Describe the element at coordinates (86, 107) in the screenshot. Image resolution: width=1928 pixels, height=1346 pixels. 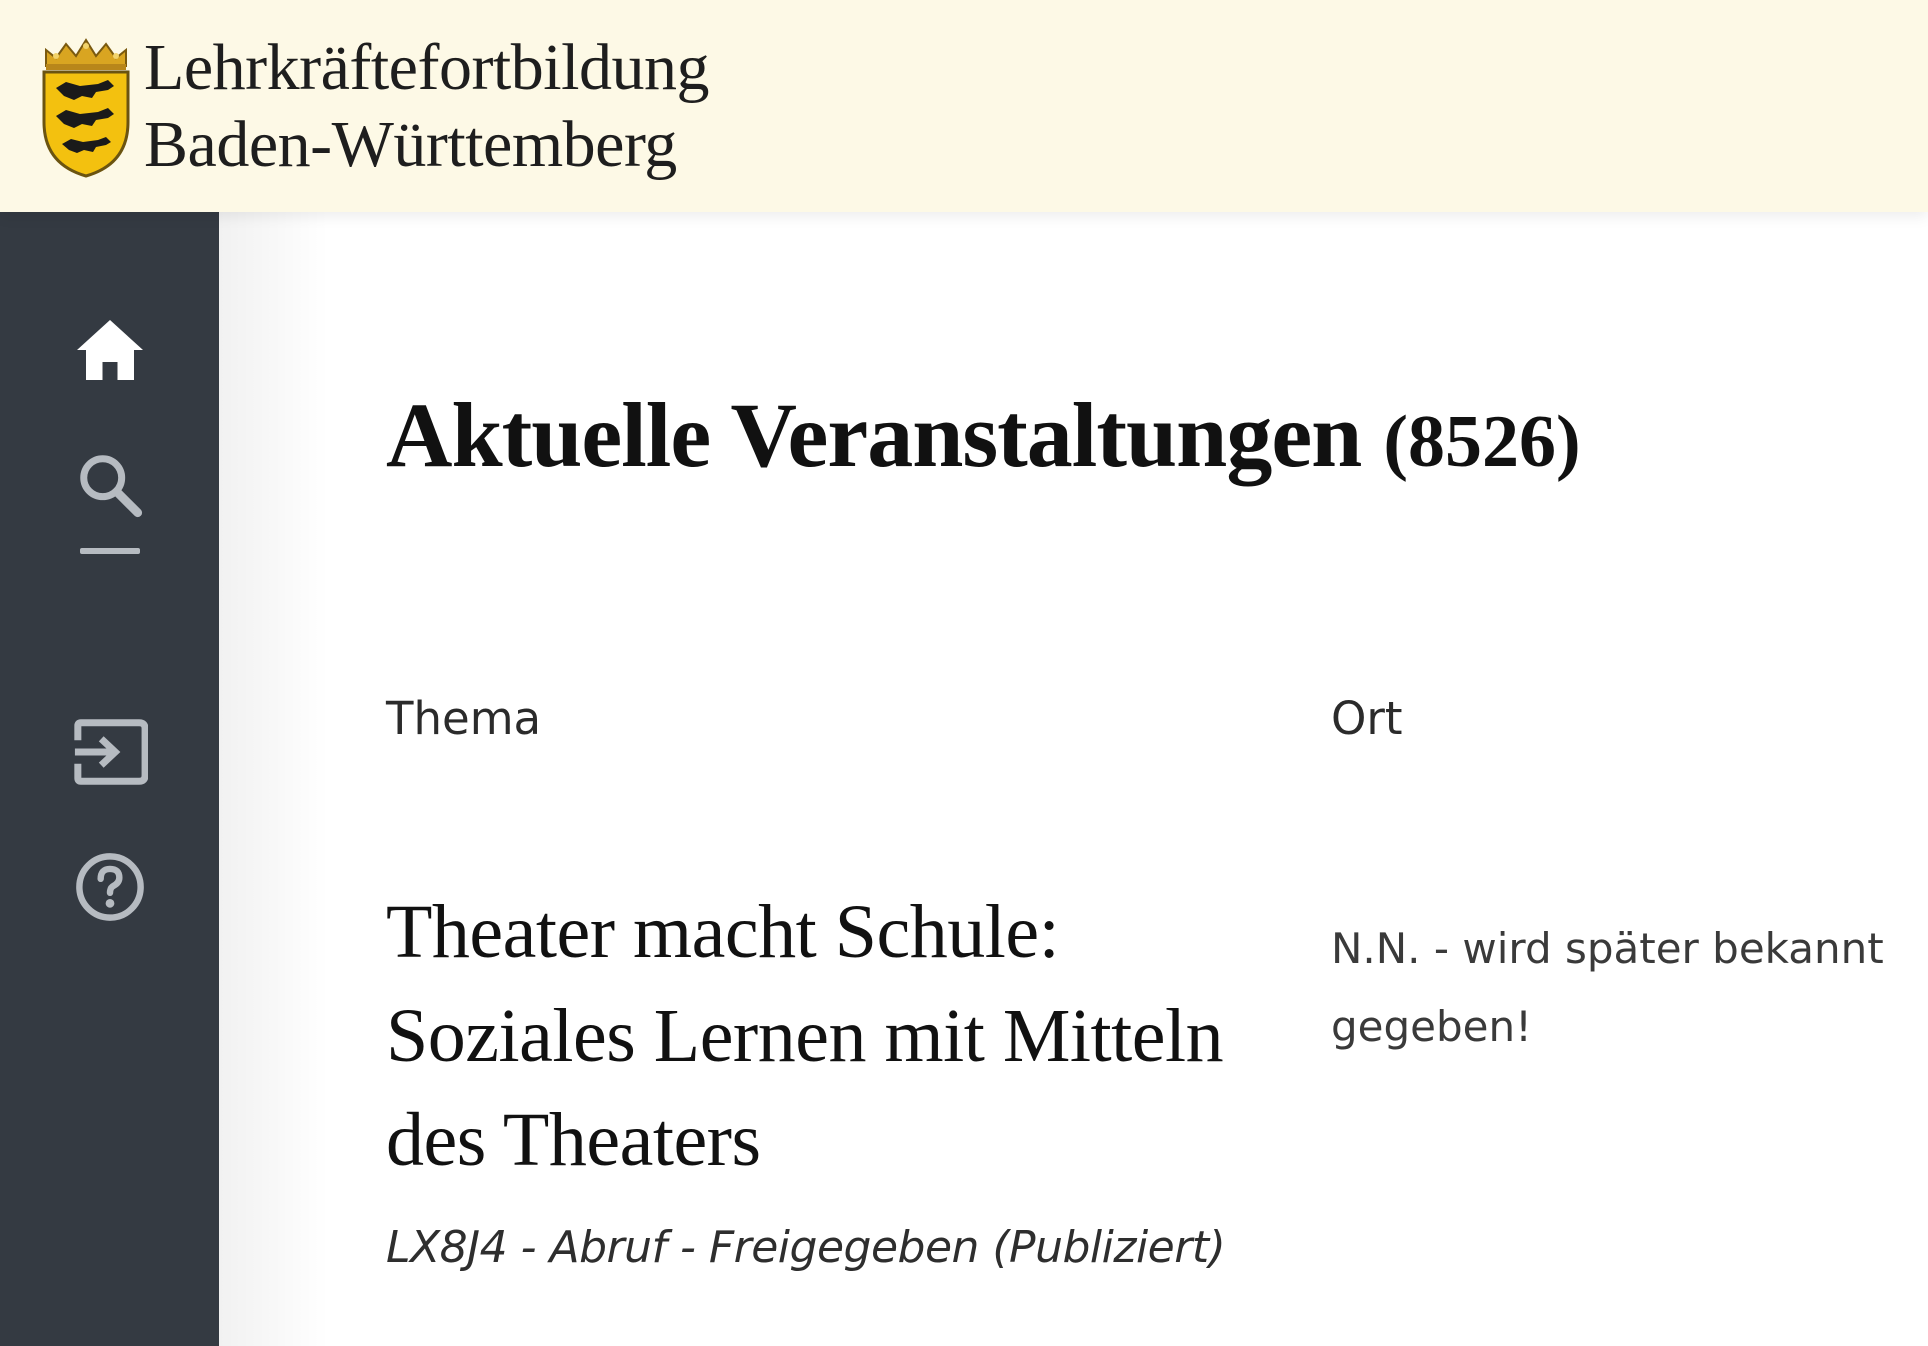
I see `coat-of-arms-logo` at that location.